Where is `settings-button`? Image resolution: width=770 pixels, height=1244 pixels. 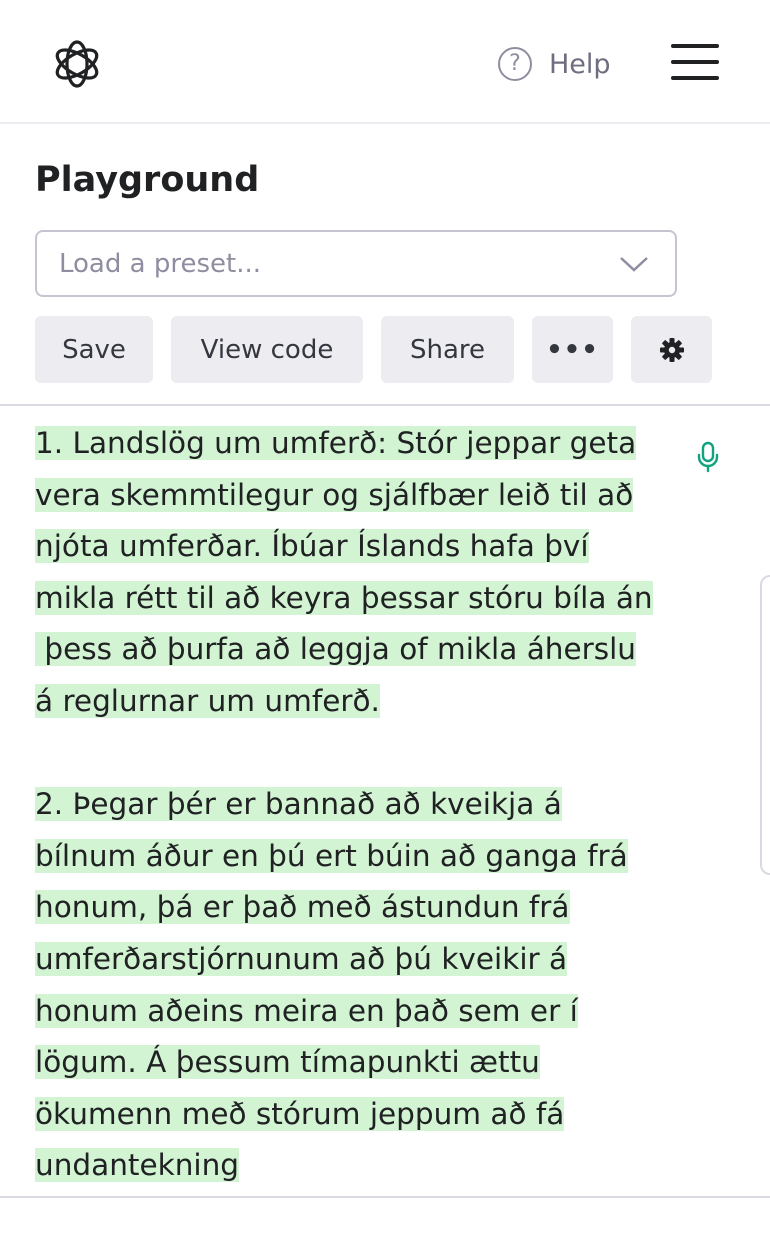
settings-button is located at coordinates (671, 349).